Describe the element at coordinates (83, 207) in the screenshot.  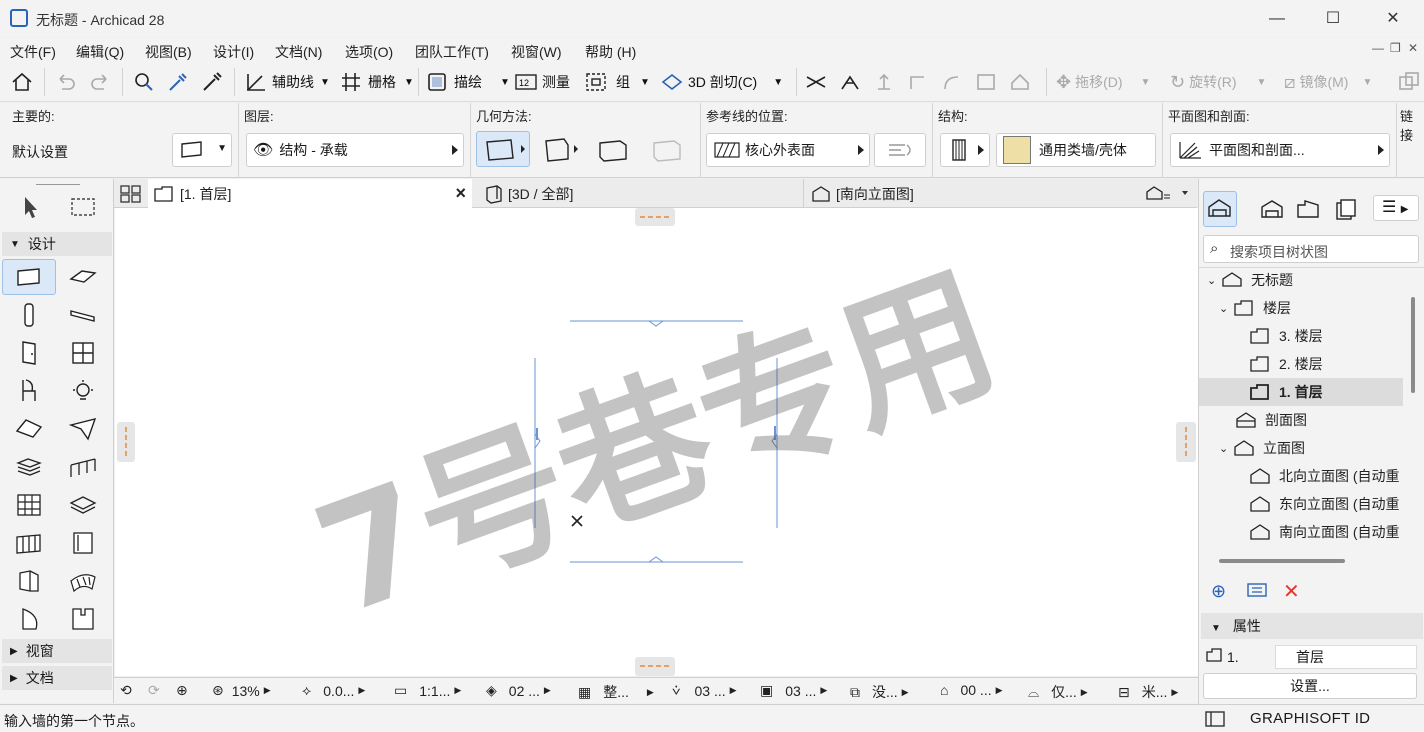
I see `marquee-tool-icon` at that location.